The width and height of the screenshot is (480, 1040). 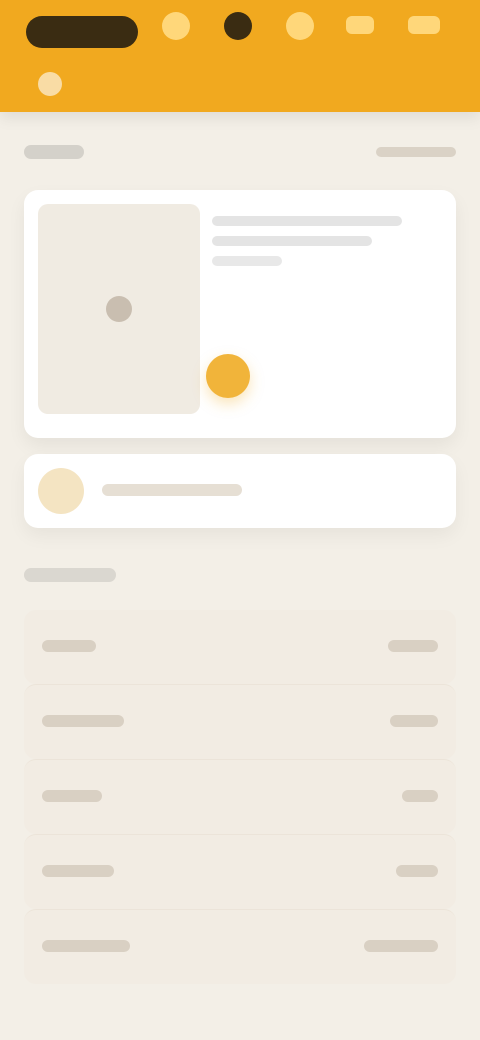 I want to click on product-subtitle, so click(x=292, y=241).